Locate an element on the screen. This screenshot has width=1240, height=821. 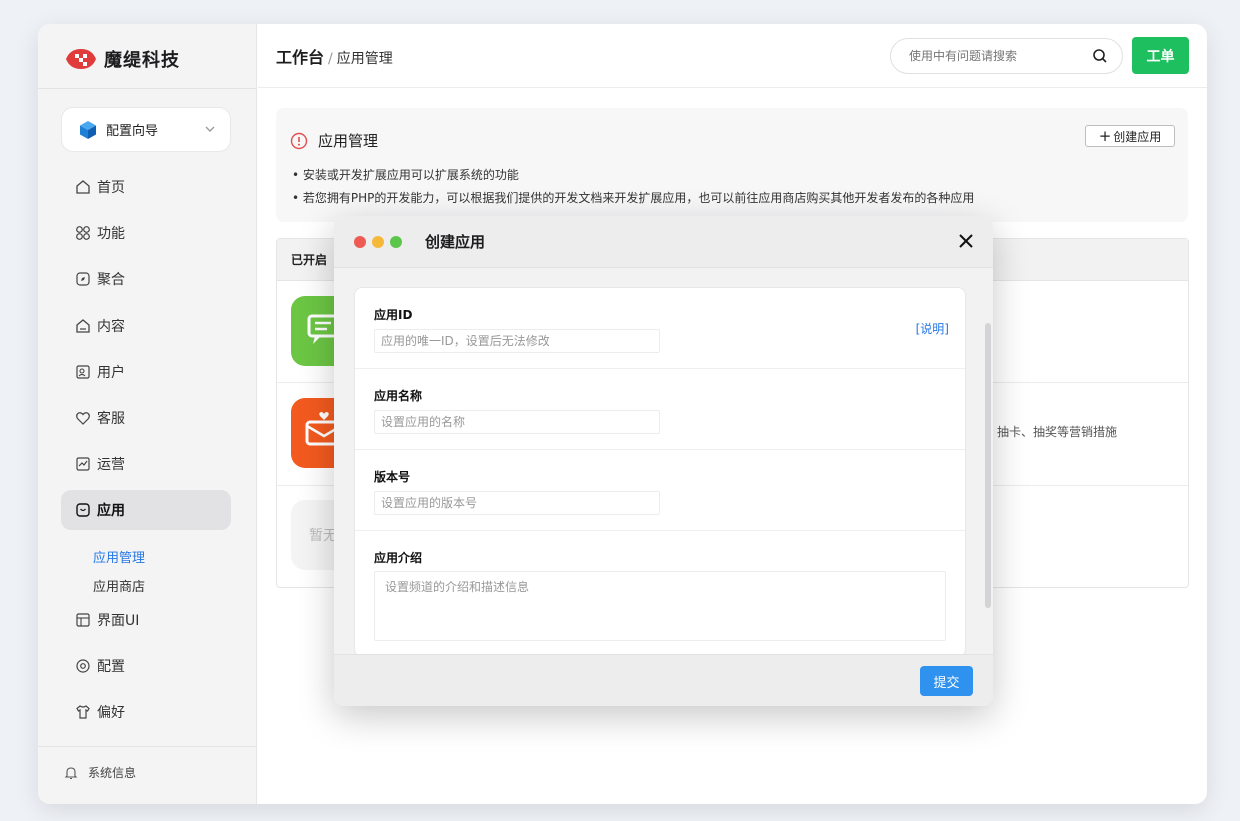
sidebar-item-preferences: 偏好 is located at coordinates (146, 712).